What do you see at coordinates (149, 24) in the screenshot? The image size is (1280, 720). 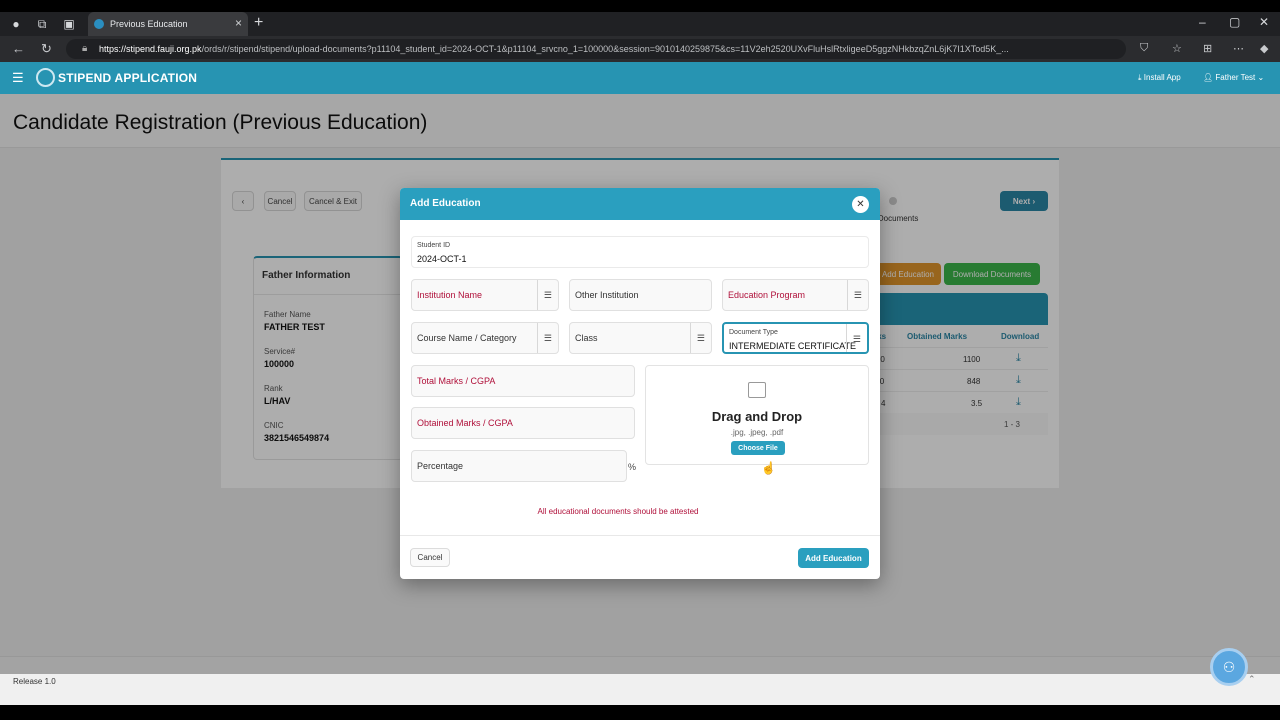 I see `browser-tab-title: Previous Education` at bounding box center [149, 24].